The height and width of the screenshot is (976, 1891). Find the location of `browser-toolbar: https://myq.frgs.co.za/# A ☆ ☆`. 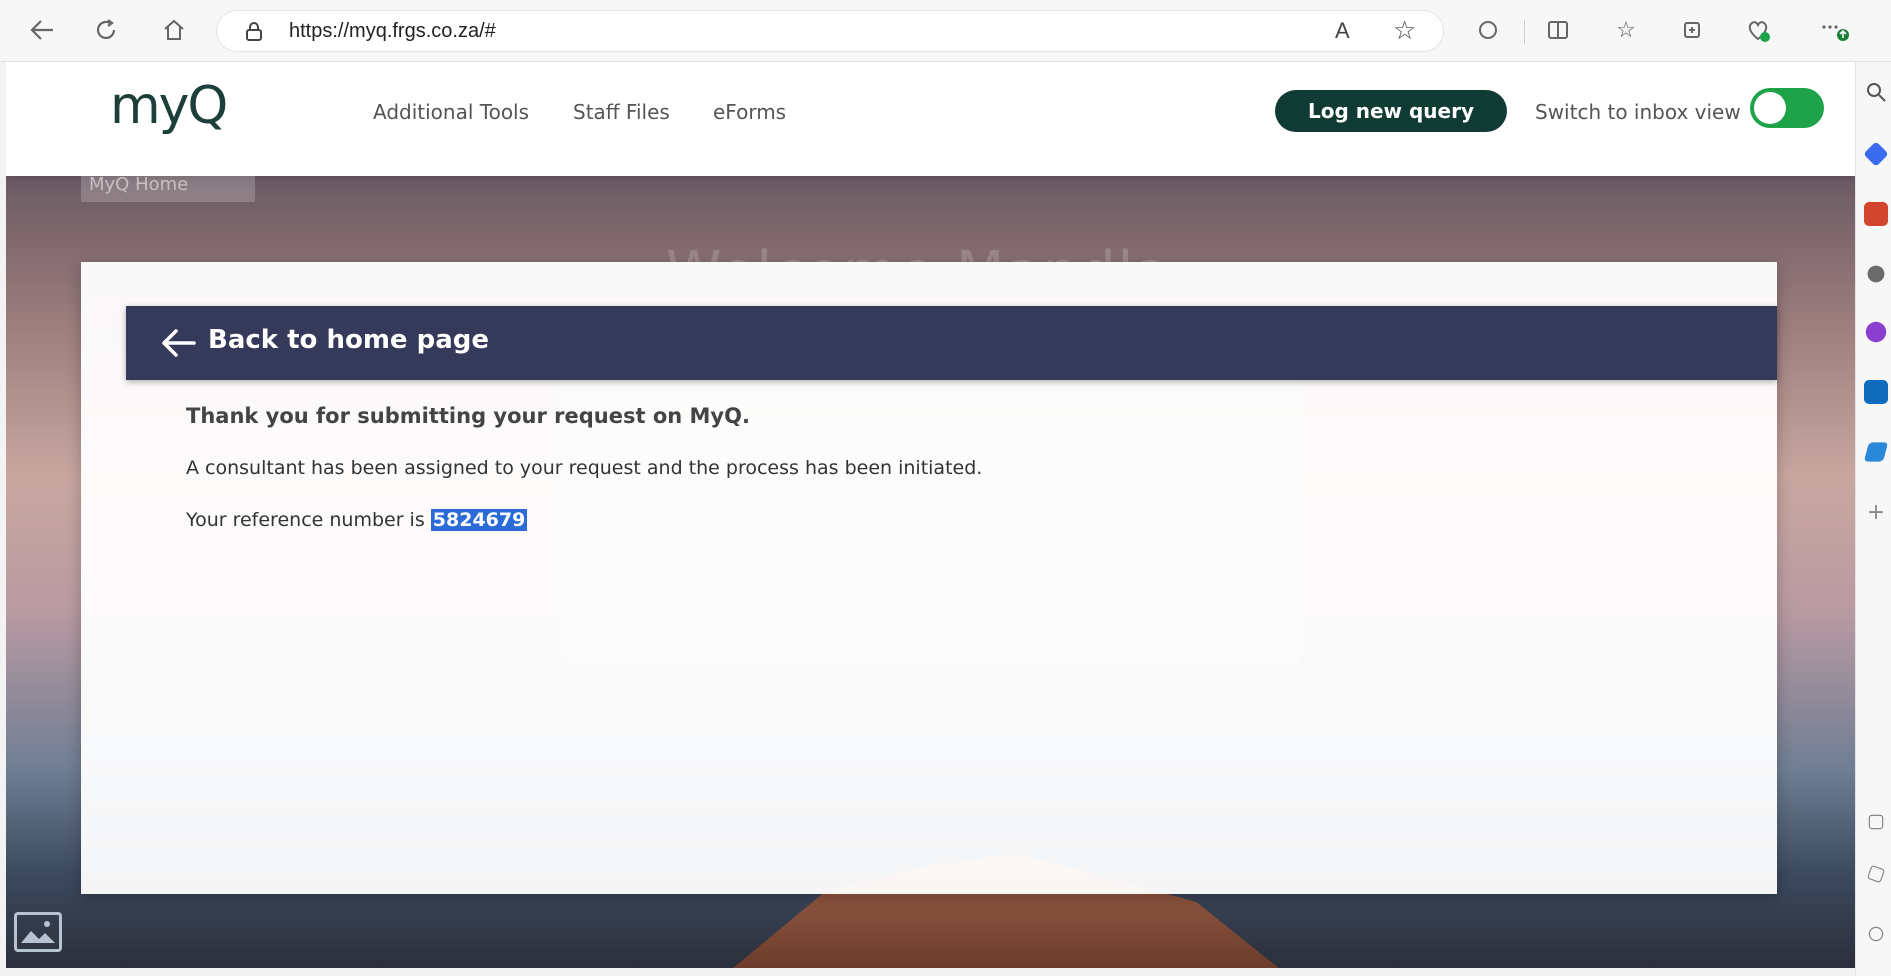

browser-toolbar: https://myq.frgs.co.za/# A ☆ ☆ is located at coordinates (945, 31).